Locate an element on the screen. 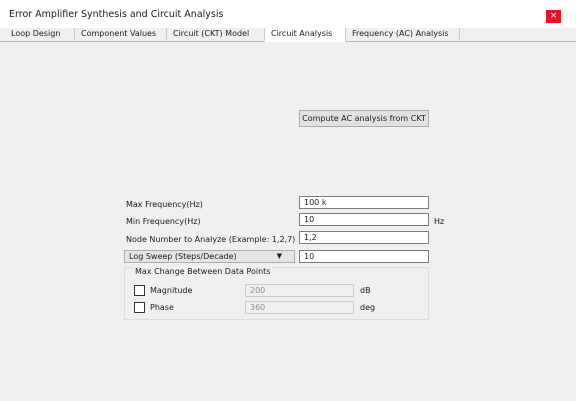 The image size is (576, 401). phase-unit: deg is located at coordinates (368, 307).